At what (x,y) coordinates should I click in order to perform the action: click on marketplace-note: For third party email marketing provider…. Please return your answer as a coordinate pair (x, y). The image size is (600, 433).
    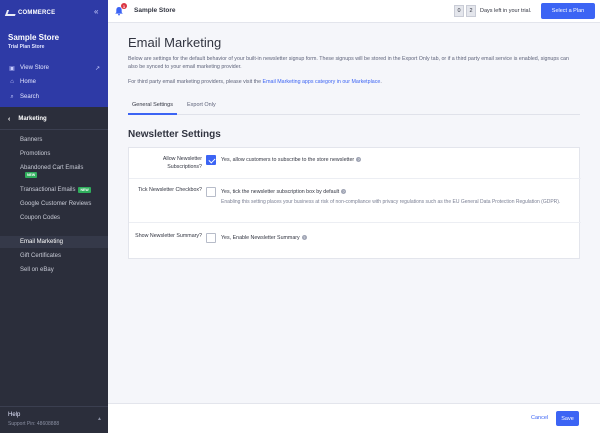
    Looking at the image, I should click on (353, 82).